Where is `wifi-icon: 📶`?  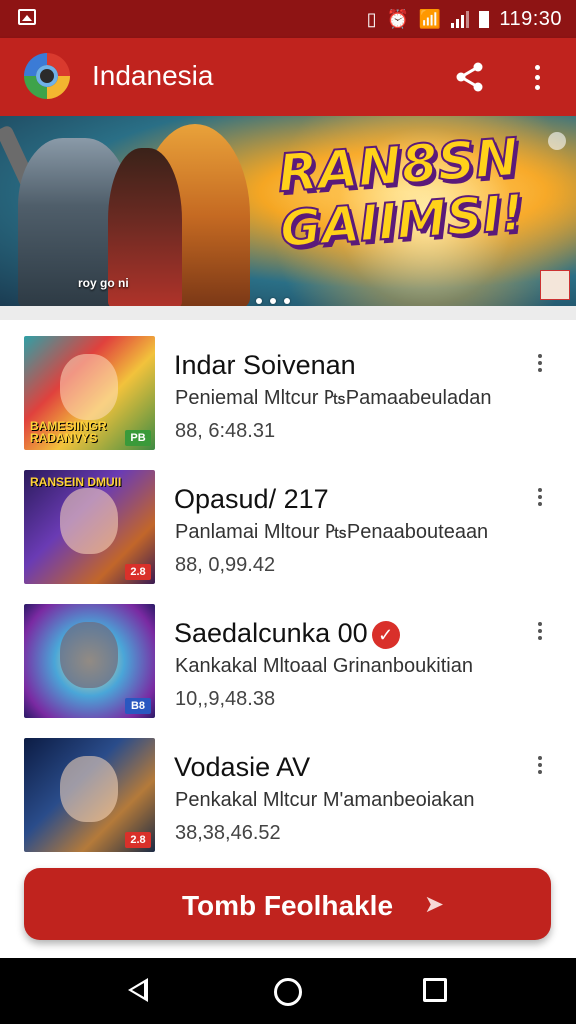 wifi-icon: 📶 is located at coordinates (430, 19).